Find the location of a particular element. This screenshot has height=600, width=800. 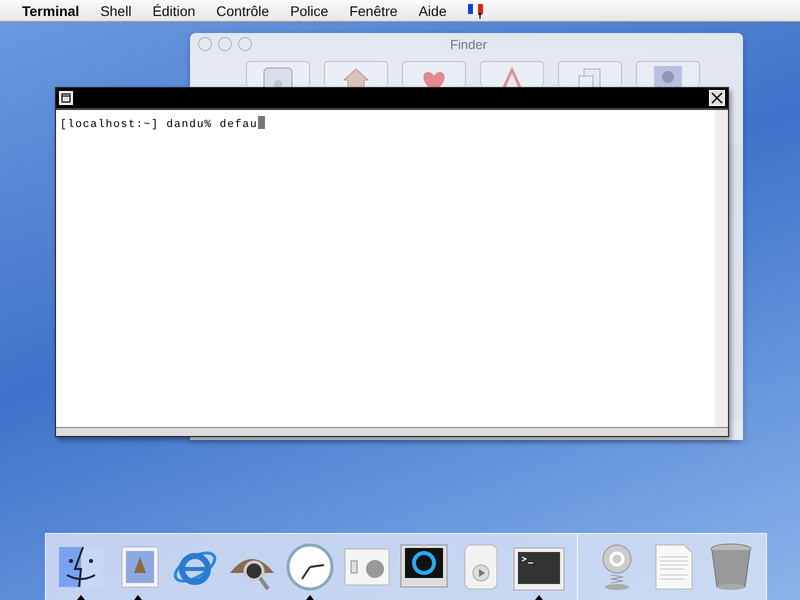

app-menu: Terminal is located at coordinates (51, 10).